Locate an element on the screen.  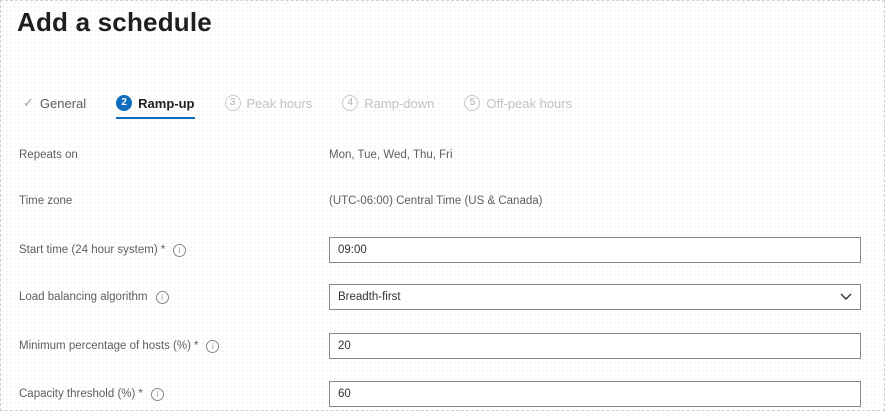
tab-peak-hours: 3 Peak hours is located at coordinates (268, 105).